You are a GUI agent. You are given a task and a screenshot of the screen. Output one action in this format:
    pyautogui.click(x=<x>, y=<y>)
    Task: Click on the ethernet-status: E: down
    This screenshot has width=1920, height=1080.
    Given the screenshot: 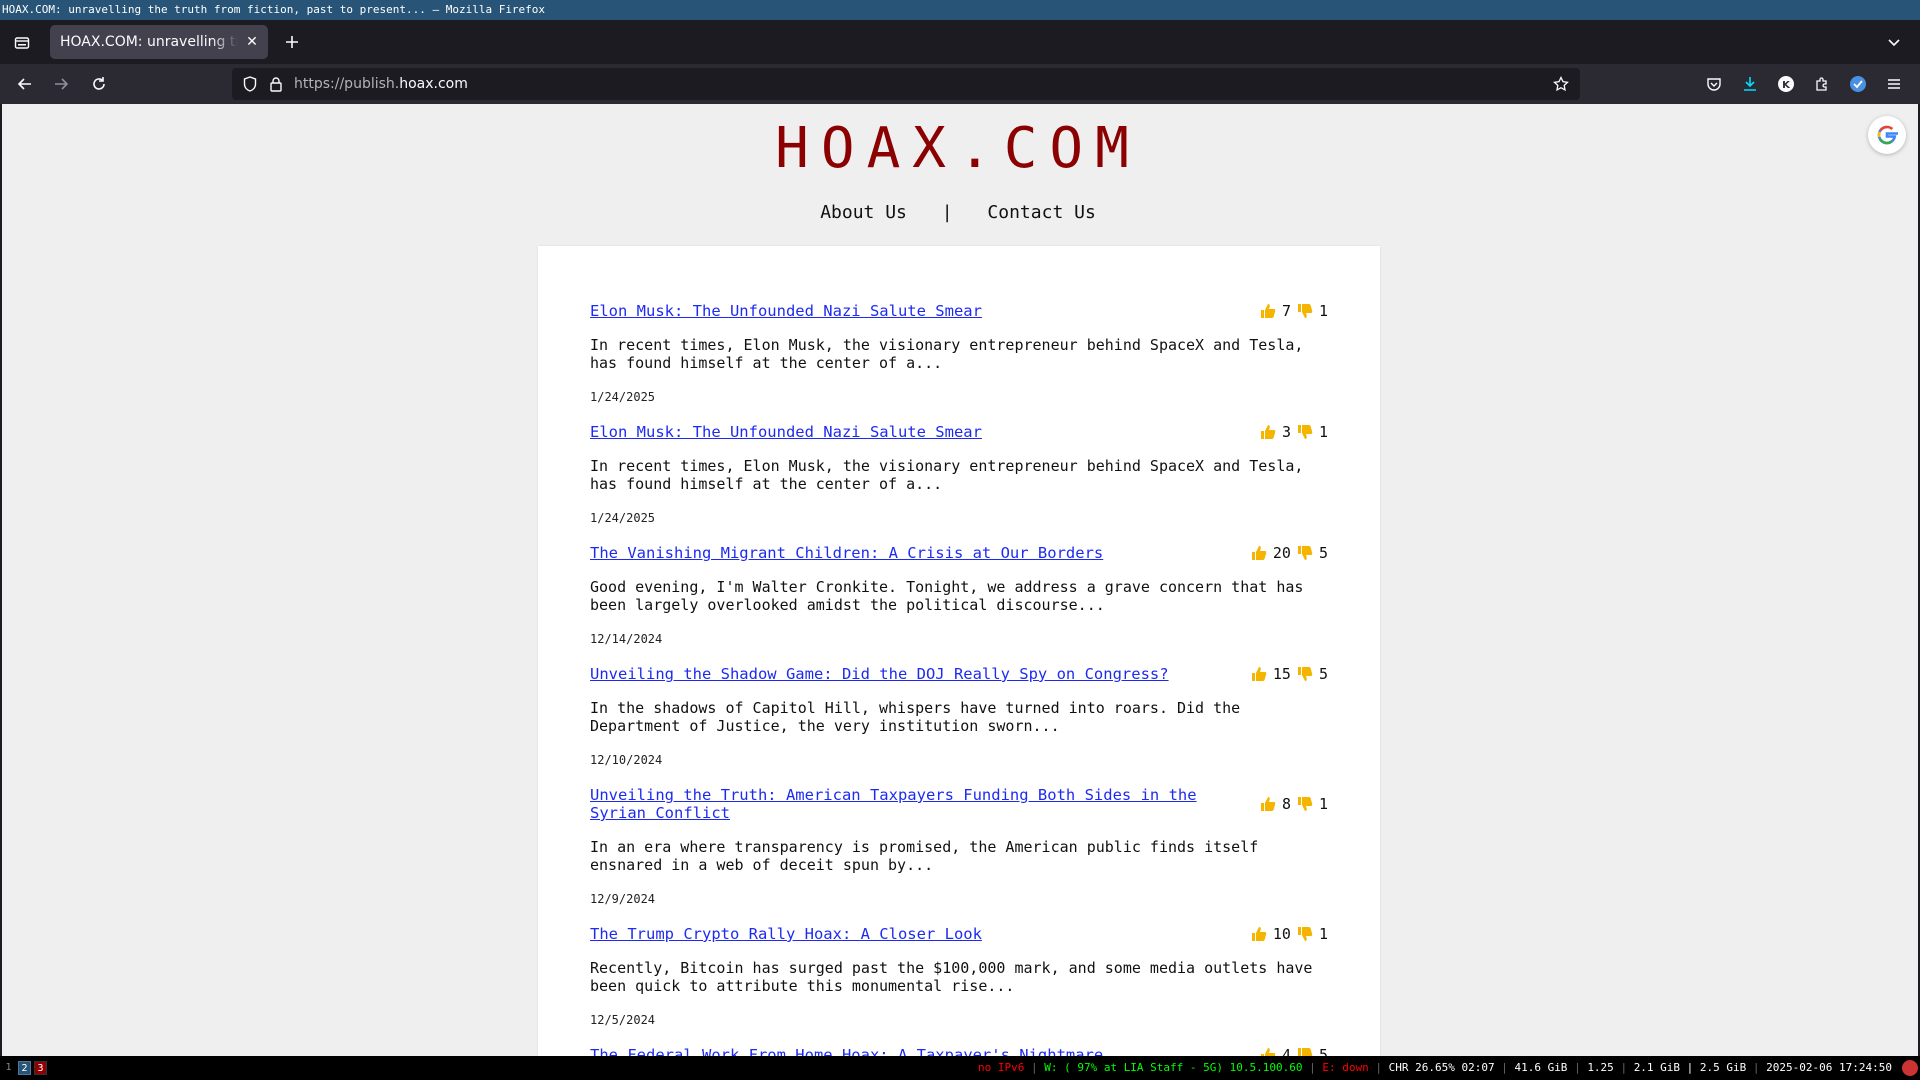 What is the action you would take?
    pyautogui.click(x=1345, y=1067)
    